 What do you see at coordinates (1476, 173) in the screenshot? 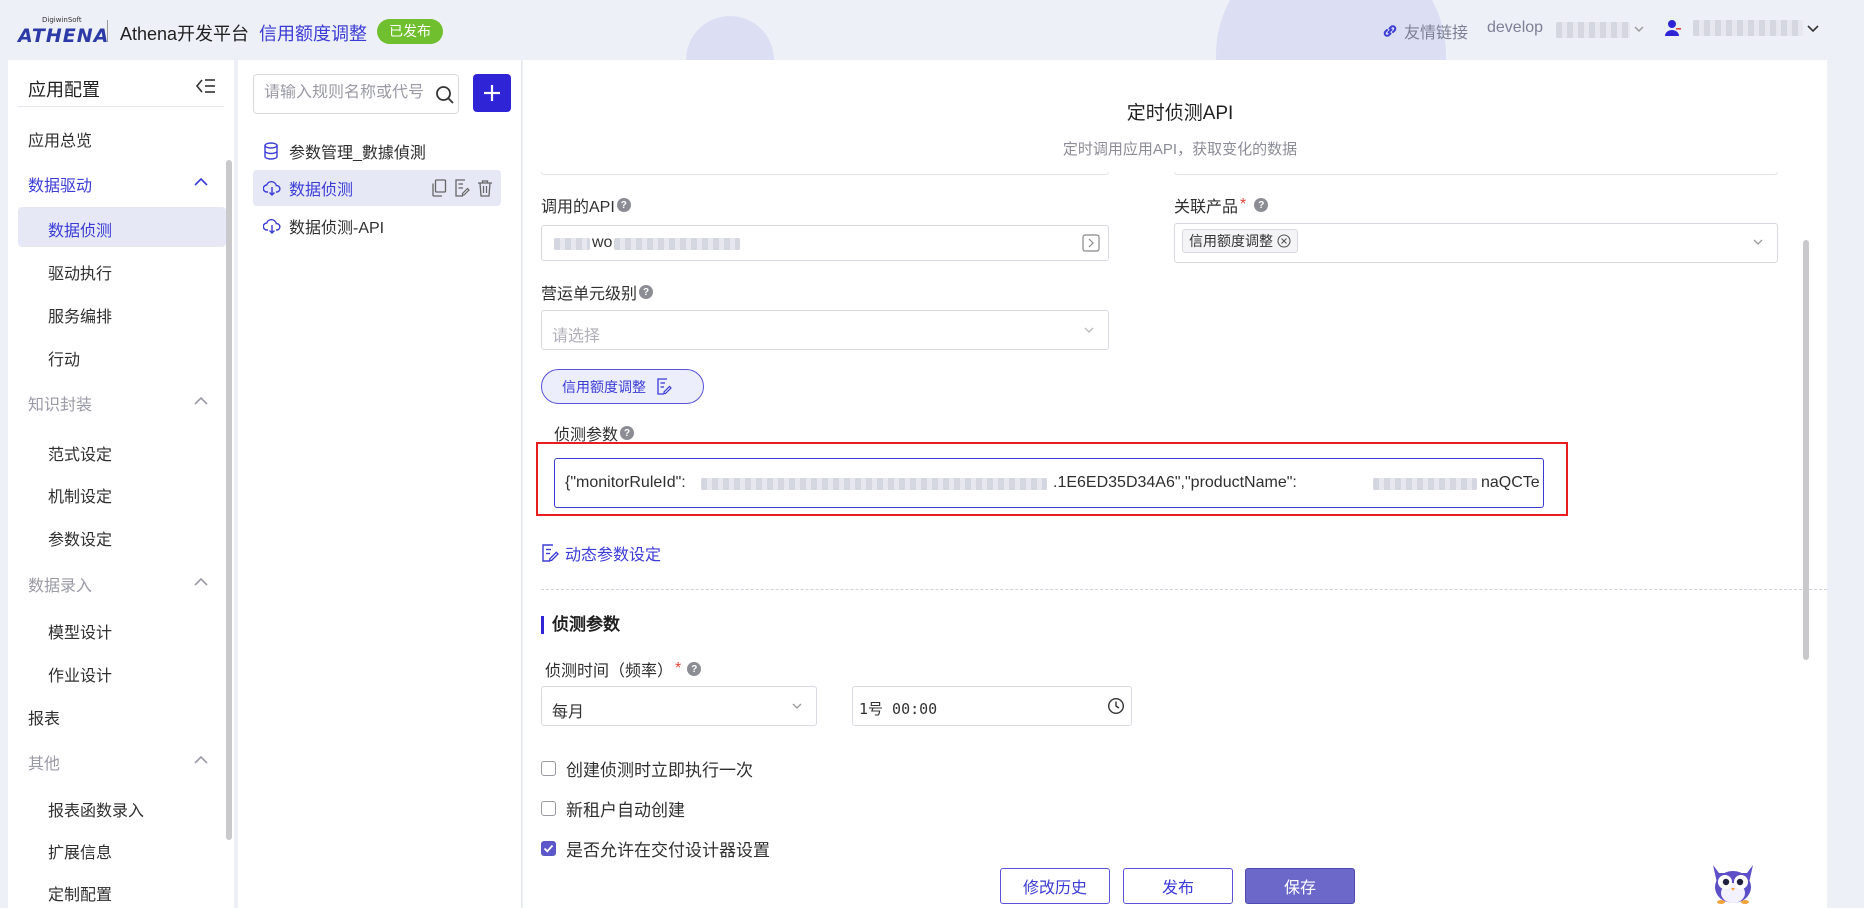
I see `scrolled-field-edge` at bounding box center [1476, 173].